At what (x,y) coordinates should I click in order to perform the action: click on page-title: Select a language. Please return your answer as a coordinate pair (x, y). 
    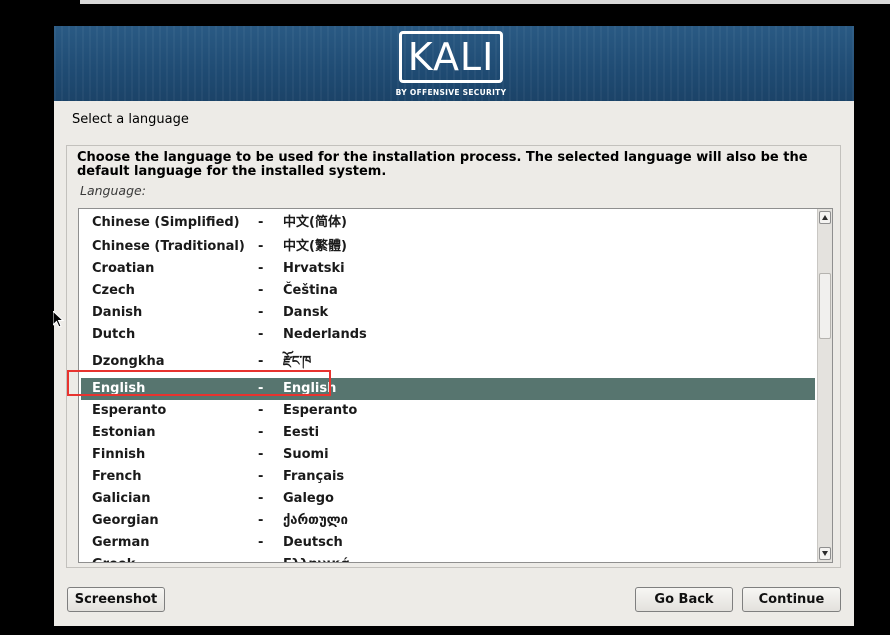
    Looking at the image, I should click on (130, 119).